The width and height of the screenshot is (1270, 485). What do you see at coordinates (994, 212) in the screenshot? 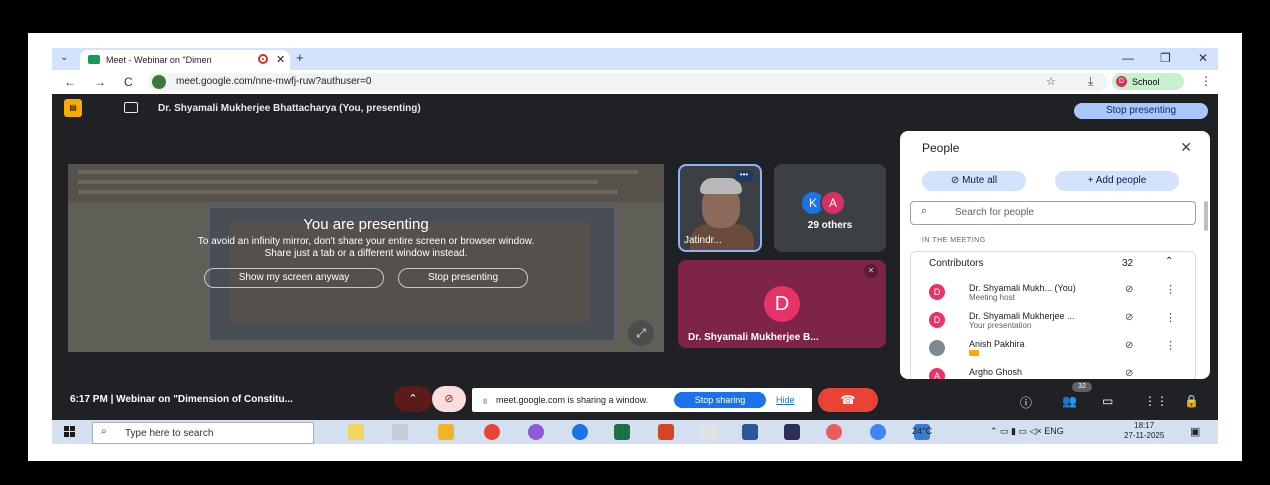
I see `search-placeholder: Search for people` at bounding box center [994, 212].